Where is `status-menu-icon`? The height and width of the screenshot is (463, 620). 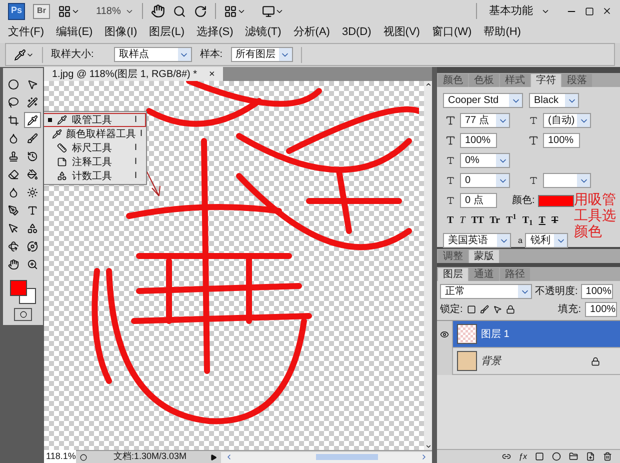
status-menu-icon is located at coordinates (213, 457).